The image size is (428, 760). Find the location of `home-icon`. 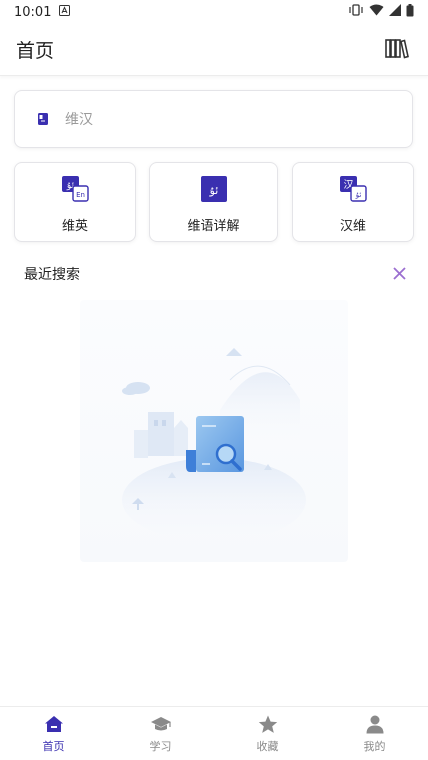

home-icon is located at coordinates (54, 724).